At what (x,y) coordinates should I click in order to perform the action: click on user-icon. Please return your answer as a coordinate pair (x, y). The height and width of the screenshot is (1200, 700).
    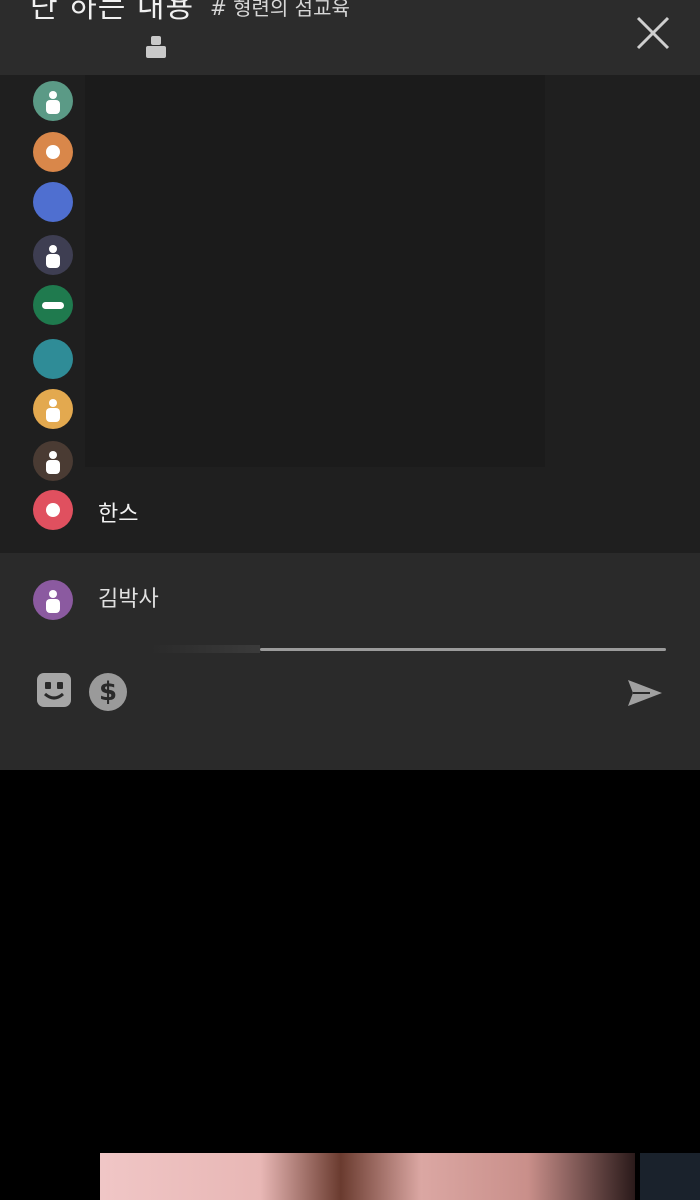
    Looking at the image, I should click on (156, 47).